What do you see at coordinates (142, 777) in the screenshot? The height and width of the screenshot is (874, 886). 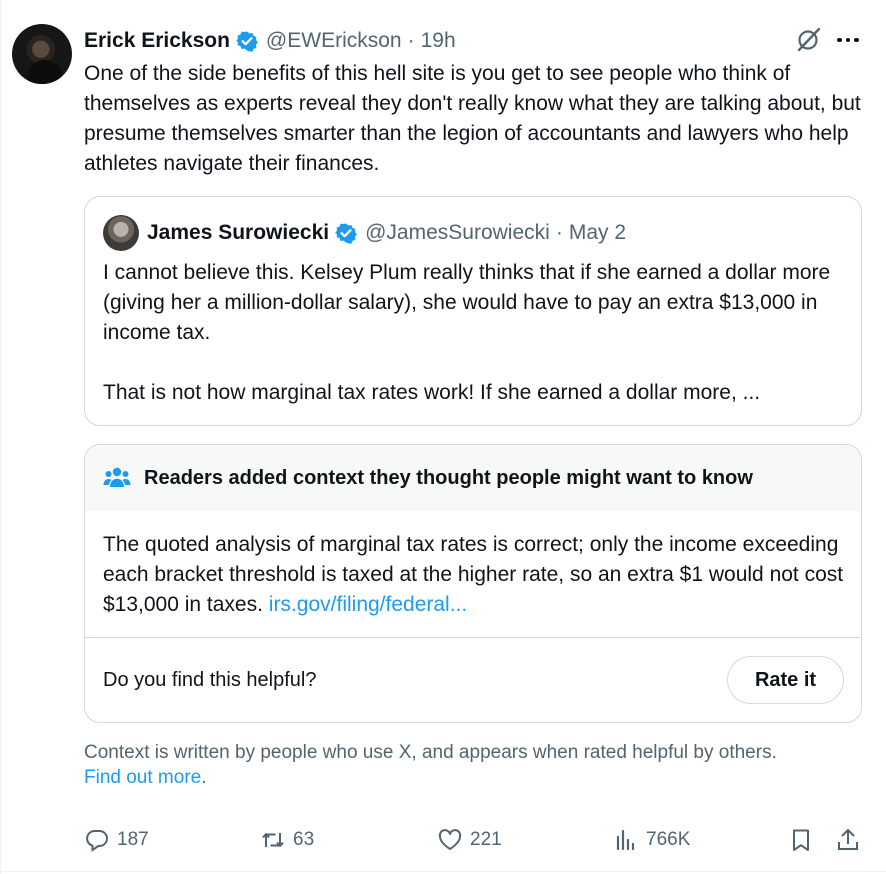 I see `find-out-more-link: Find out more` at bounding box center [142, 777].